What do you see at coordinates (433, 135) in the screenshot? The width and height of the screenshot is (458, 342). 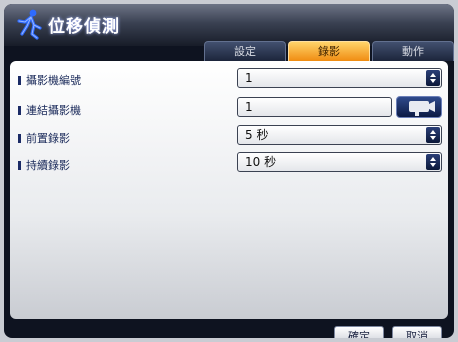 I see `pre-record-spinner` at bounding box center [433, 135].